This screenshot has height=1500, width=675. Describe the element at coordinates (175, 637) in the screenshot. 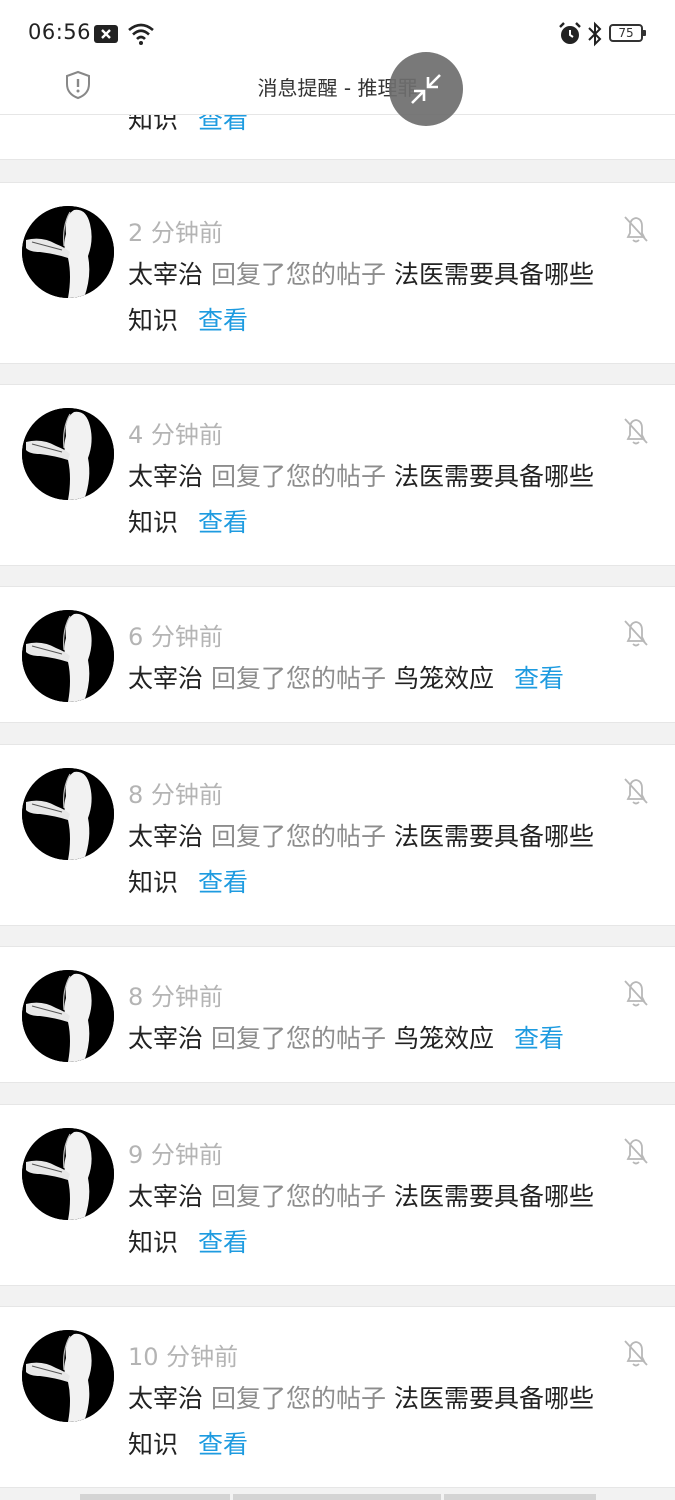

I see `notification-time: 6 分钟前` at that location.